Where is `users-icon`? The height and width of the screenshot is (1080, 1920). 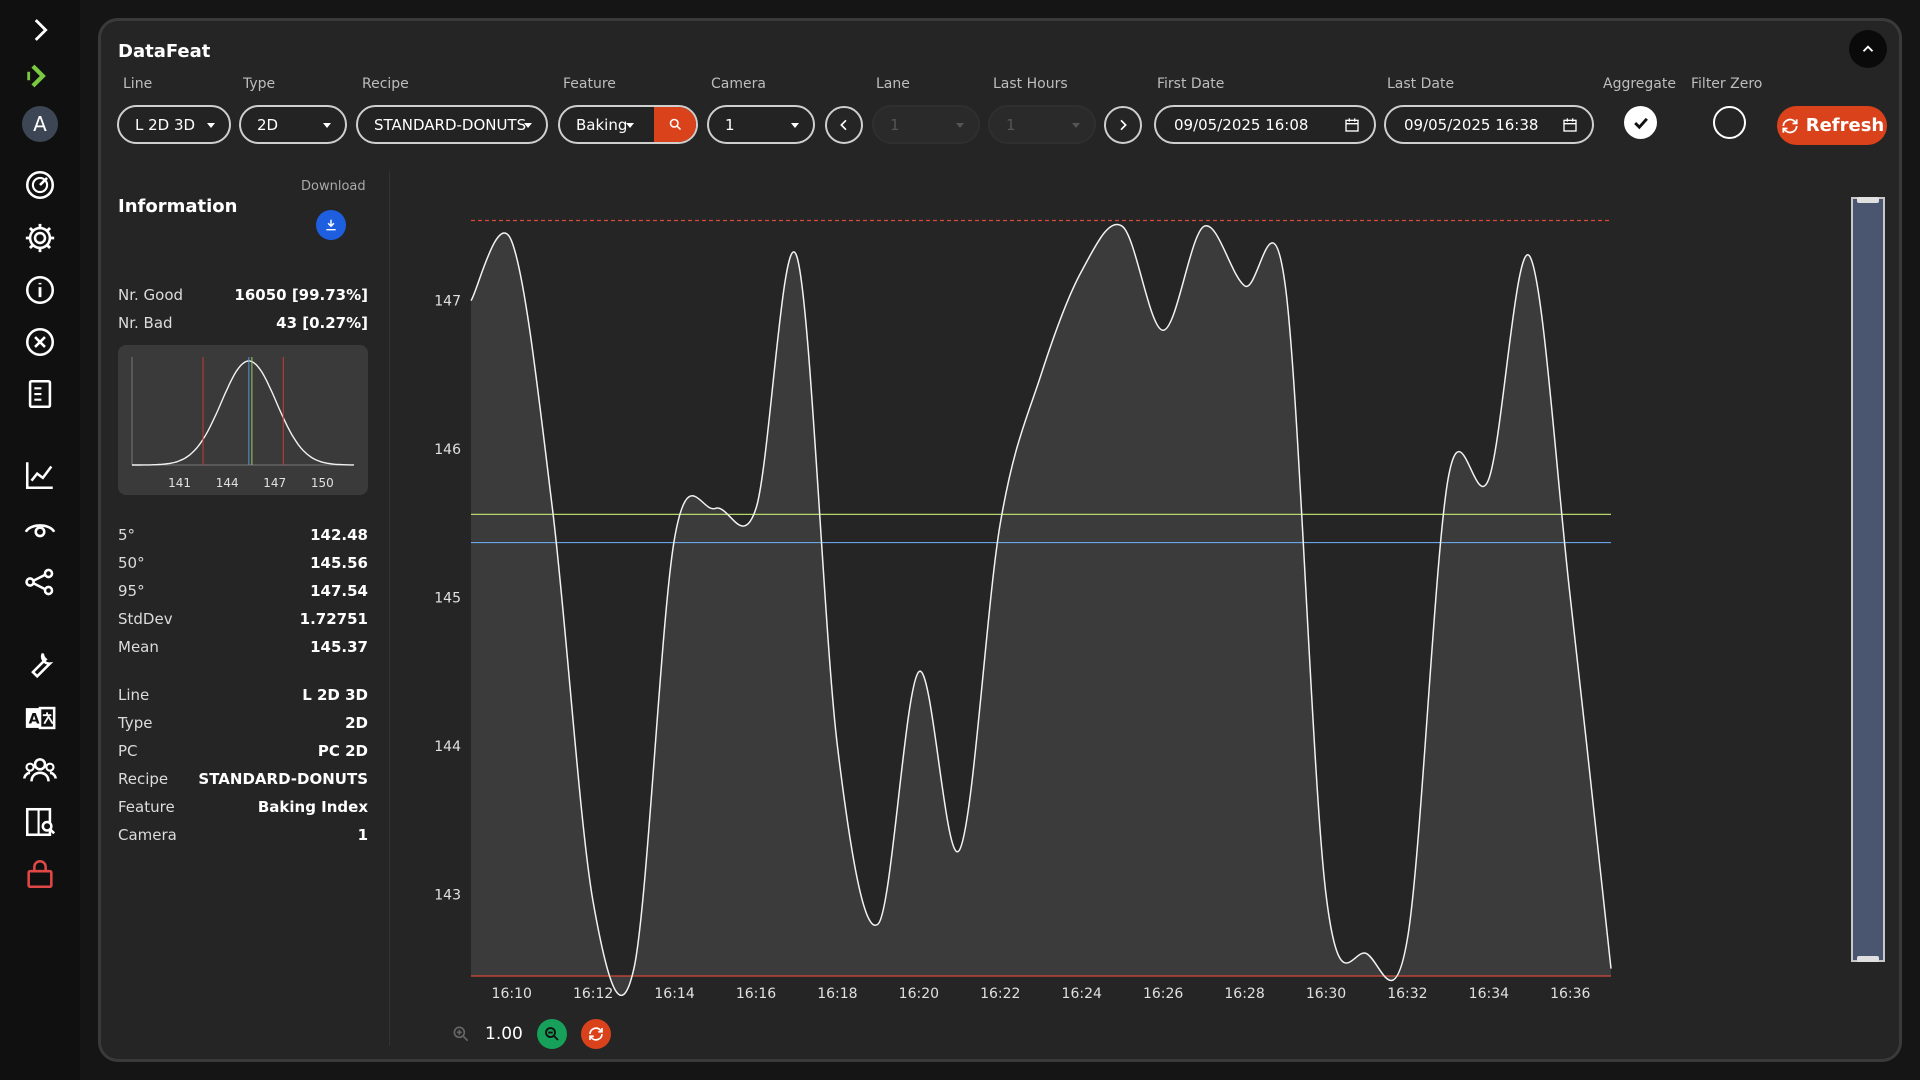 users-icon is located at coordinates (40, 770).